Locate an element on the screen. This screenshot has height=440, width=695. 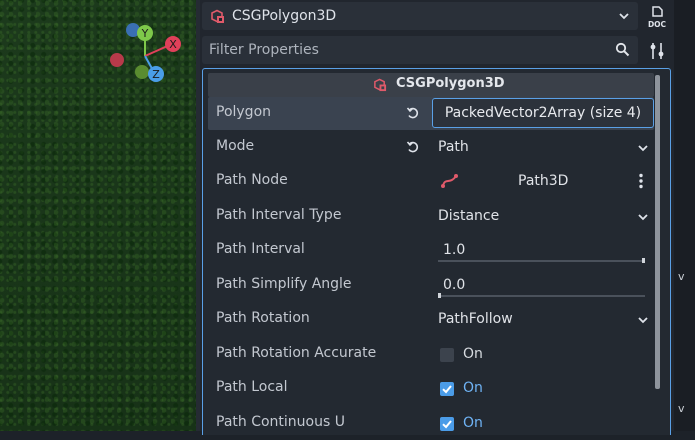
path-rotation-dropdown: PathFollow is located at coordinates (544, 319).